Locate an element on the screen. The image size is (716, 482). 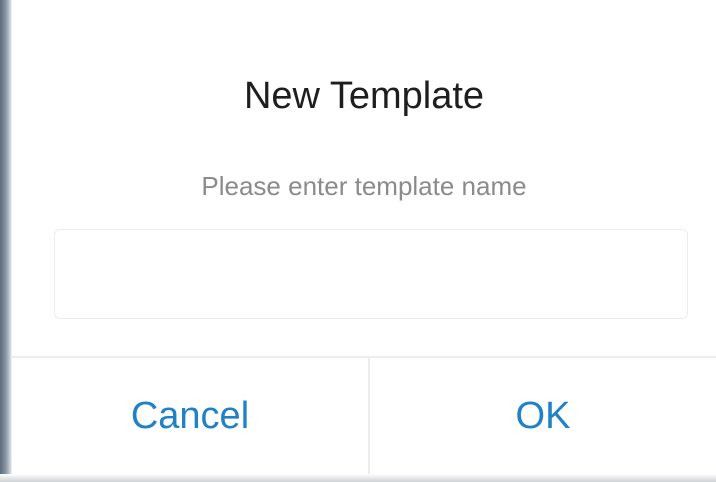
background-behind-dialog is located at coordinates (6, 241).